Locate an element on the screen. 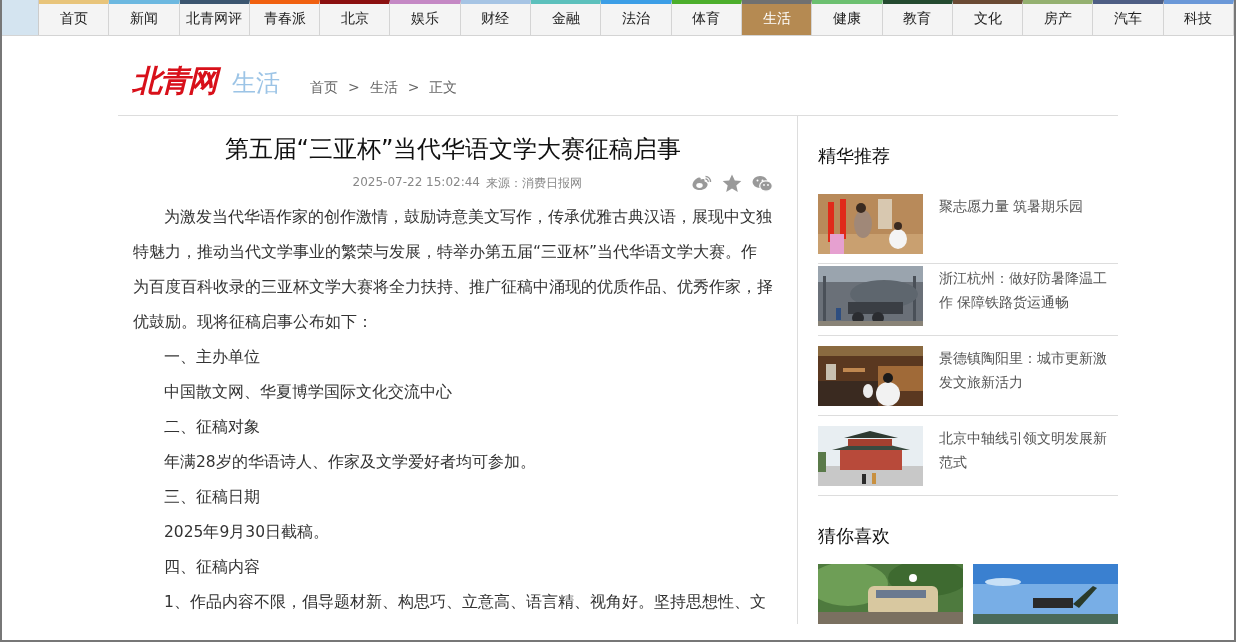 Image resolution: width=1236 pixels, height=642 pixels. nav-tab: 北京 is located at coordinates (355, 17).